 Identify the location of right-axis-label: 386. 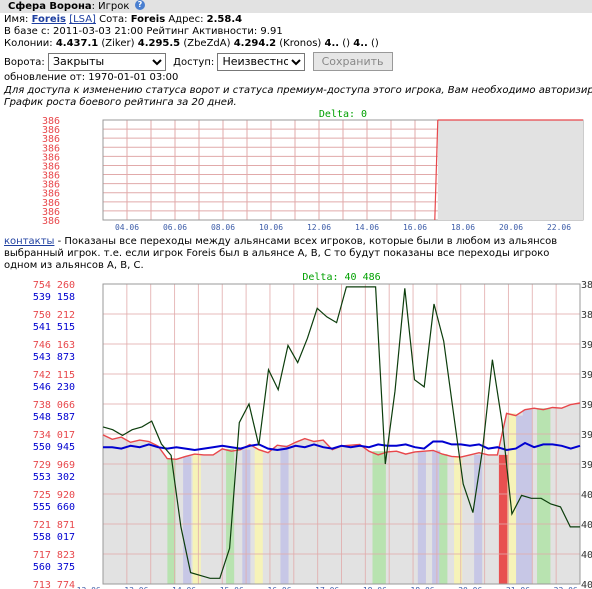
(586, 285).